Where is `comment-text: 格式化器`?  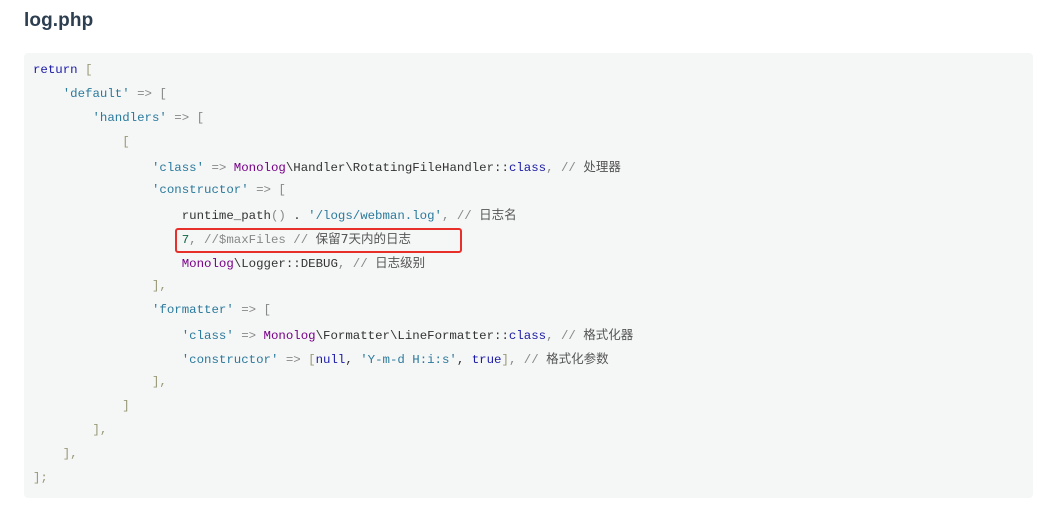
comment-text: 格式化器 is located at coordinates (608, 334).